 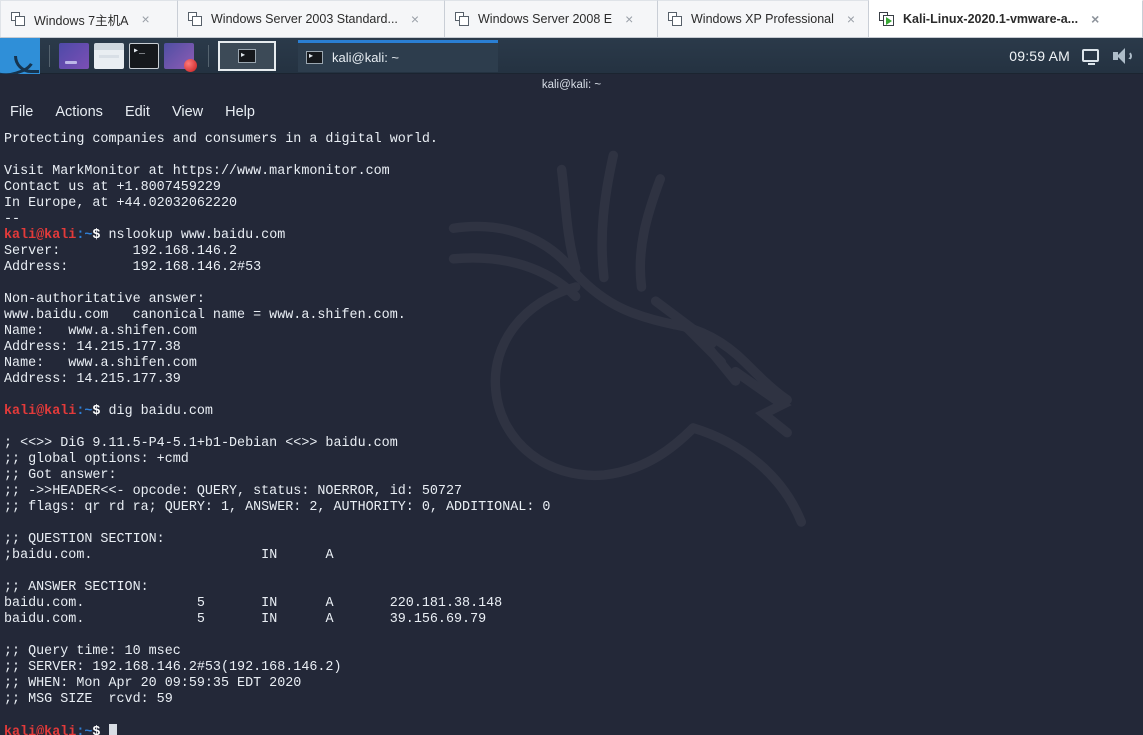 I want to click on vm-tab-label: Windows 7主机A, so click(x=81, y=20).